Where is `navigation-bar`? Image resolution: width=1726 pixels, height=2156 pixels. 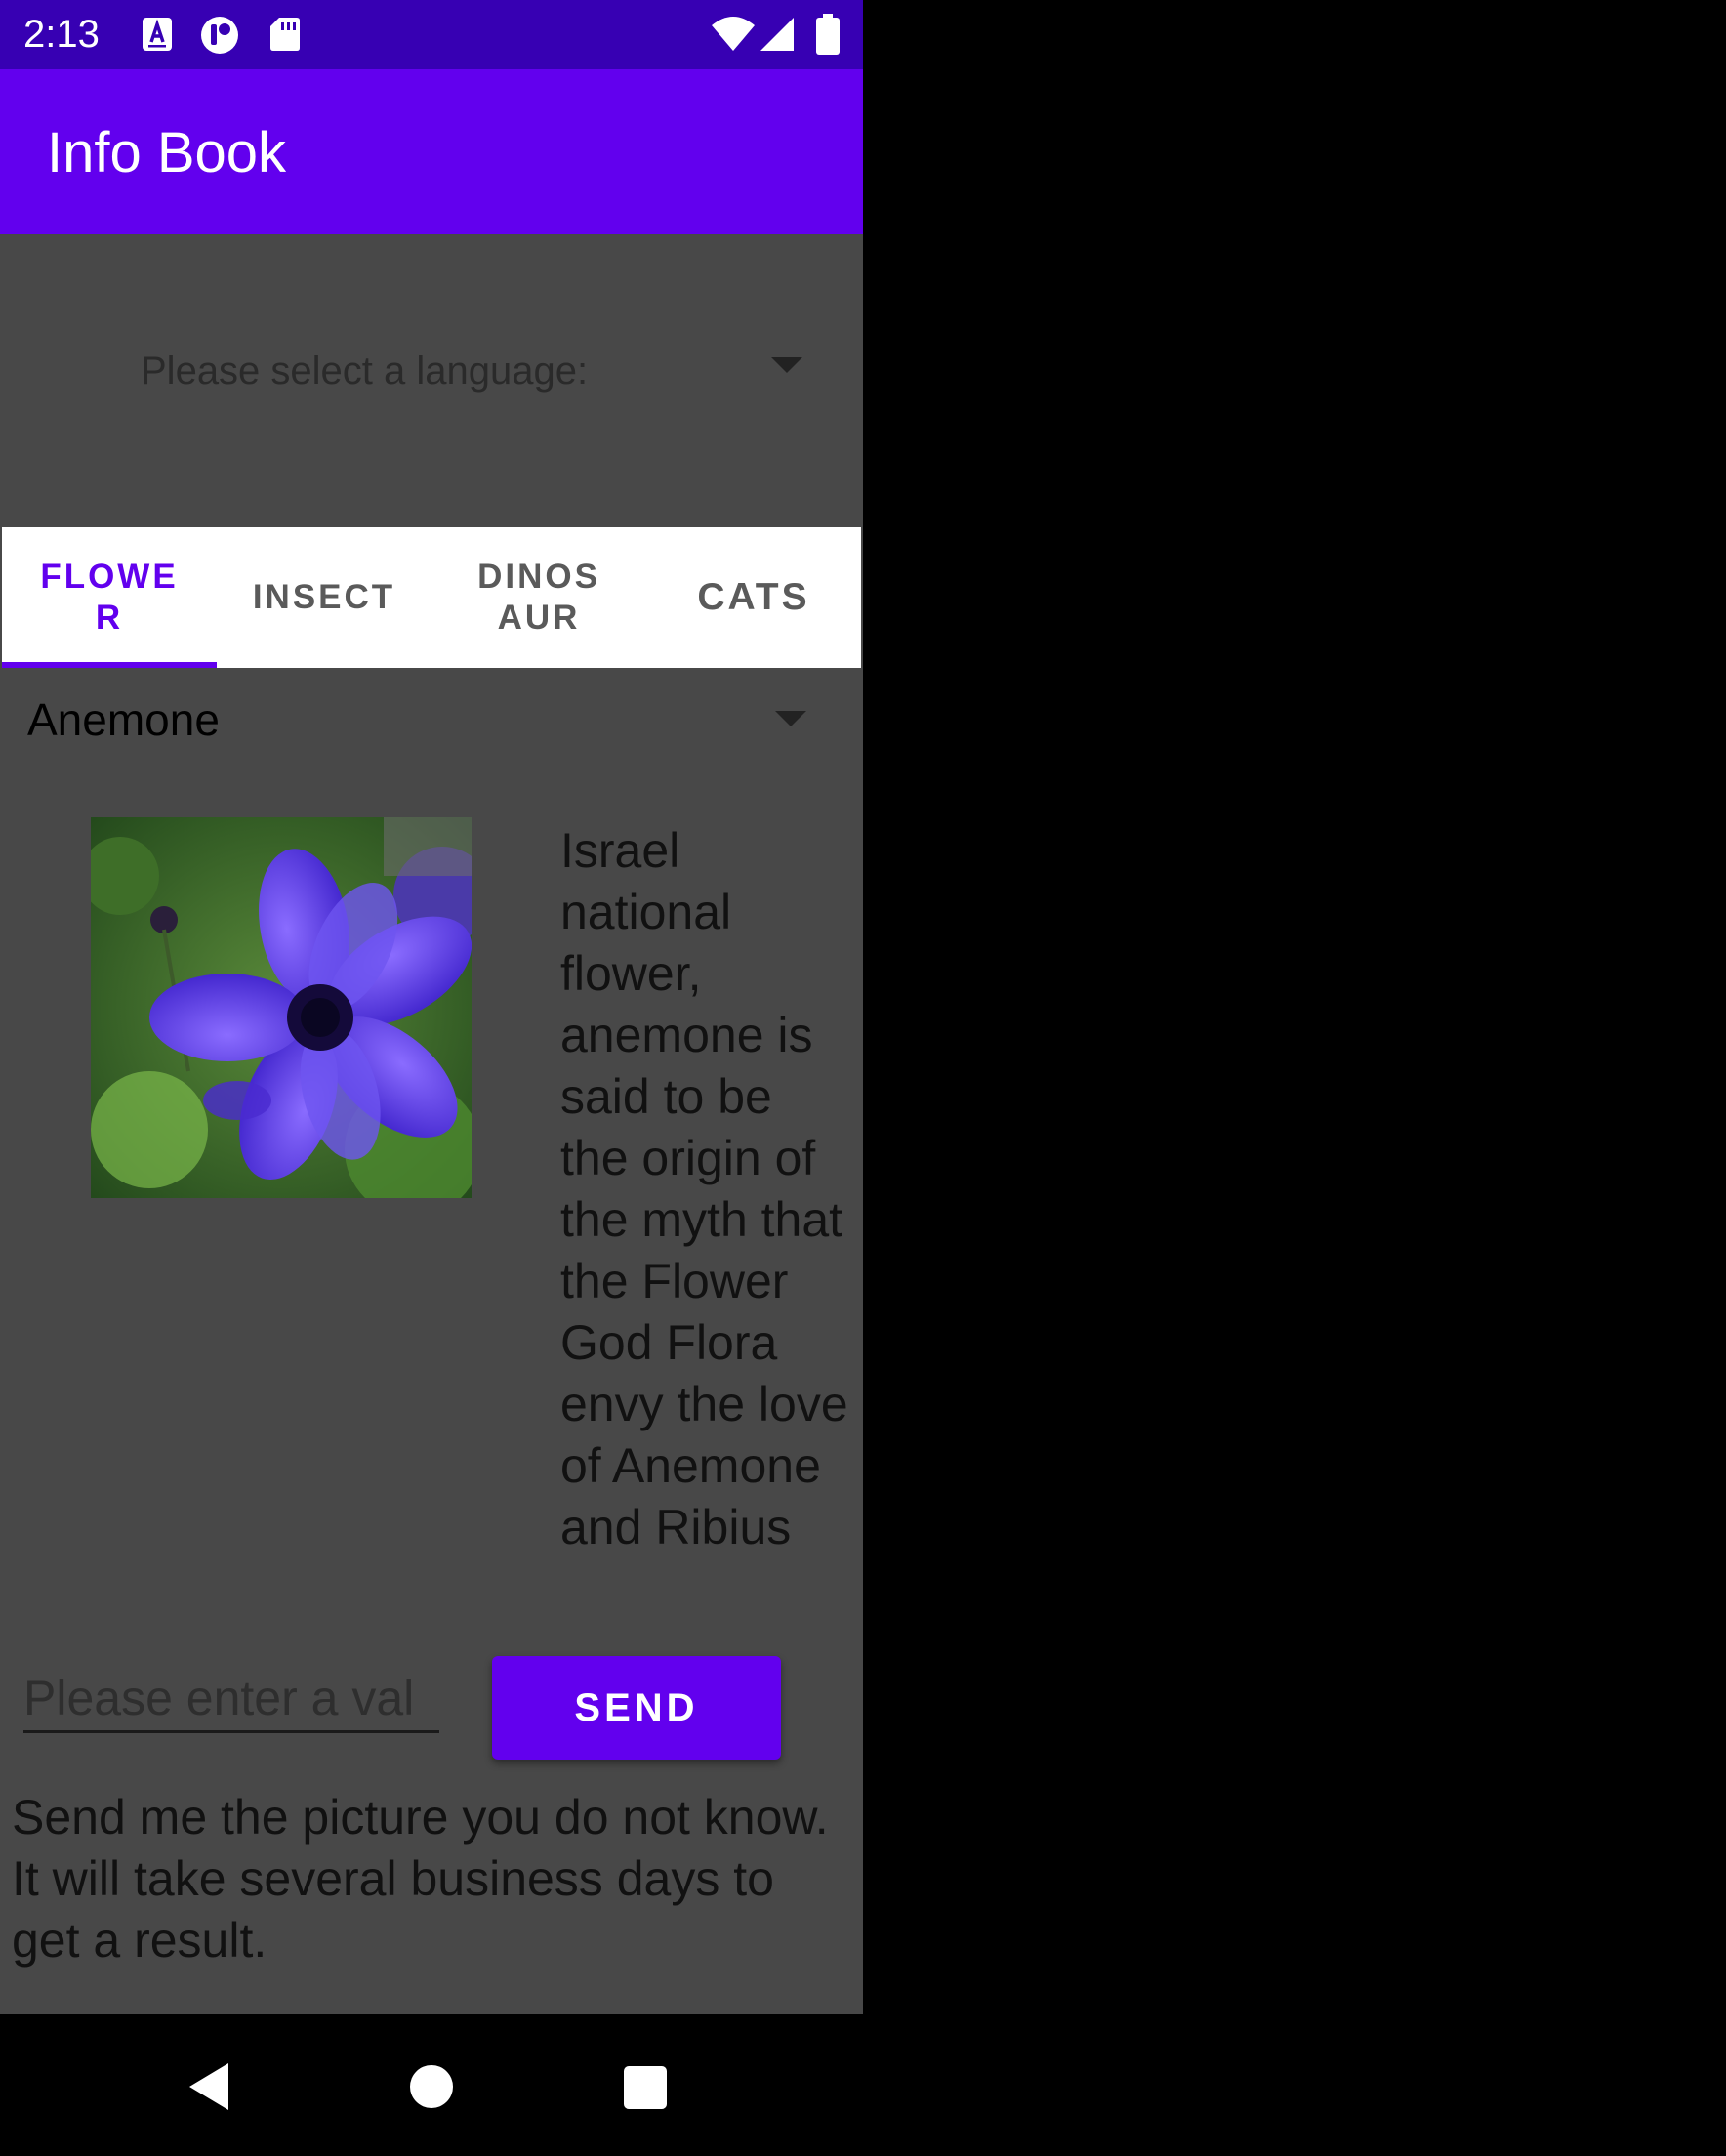 navigation-bar is located at coordinates (431, 2085).